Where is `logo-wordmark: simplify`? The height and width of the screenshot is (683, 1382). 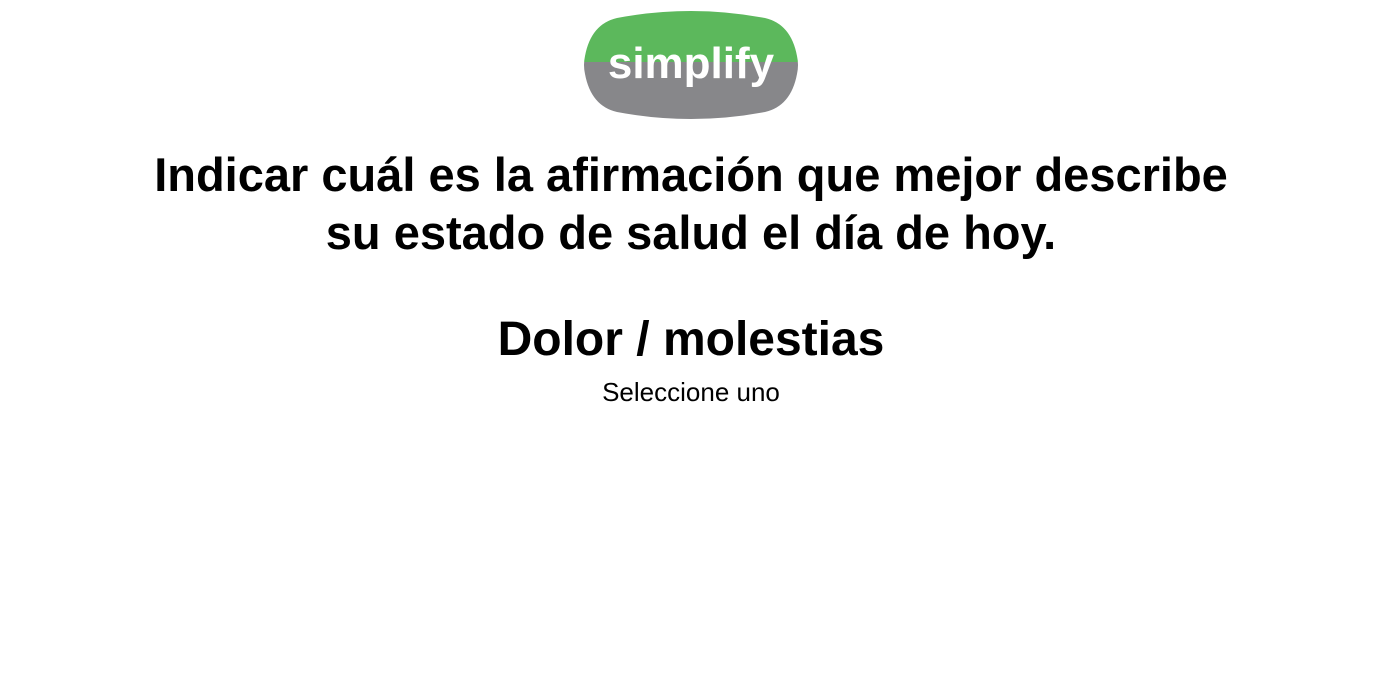 logo-wordmark: simplify is located at coordinates (691, 63).